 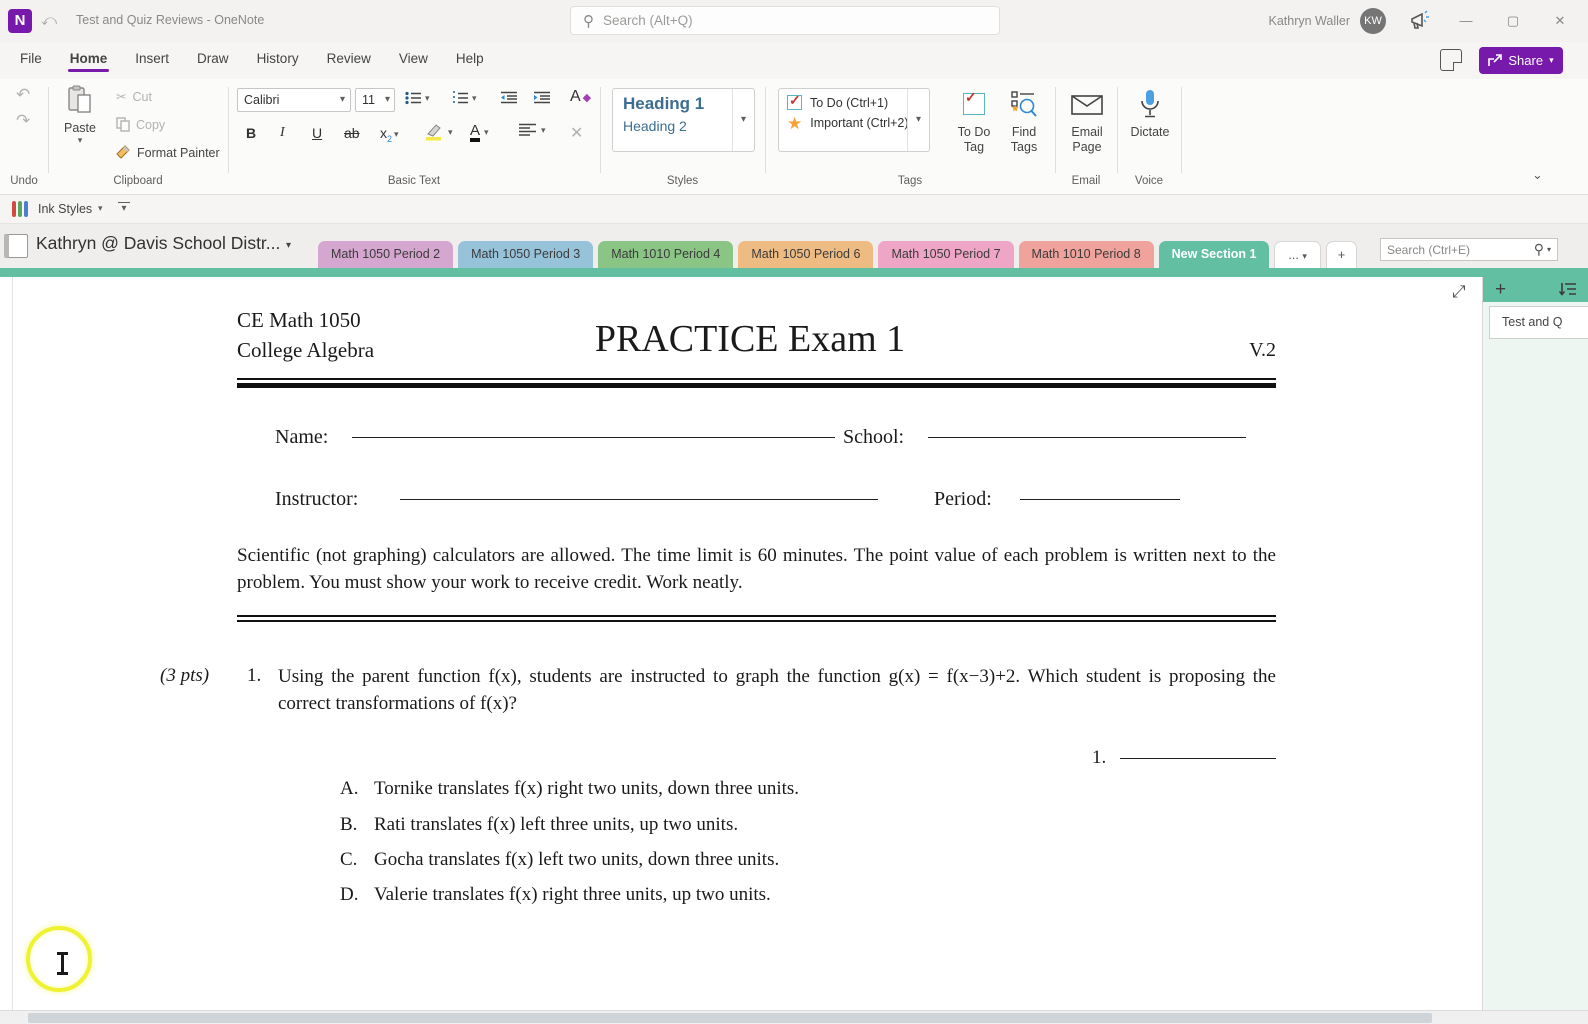 I want to click on share-chevron-icon: ▾, so click(x=1551, y=60).